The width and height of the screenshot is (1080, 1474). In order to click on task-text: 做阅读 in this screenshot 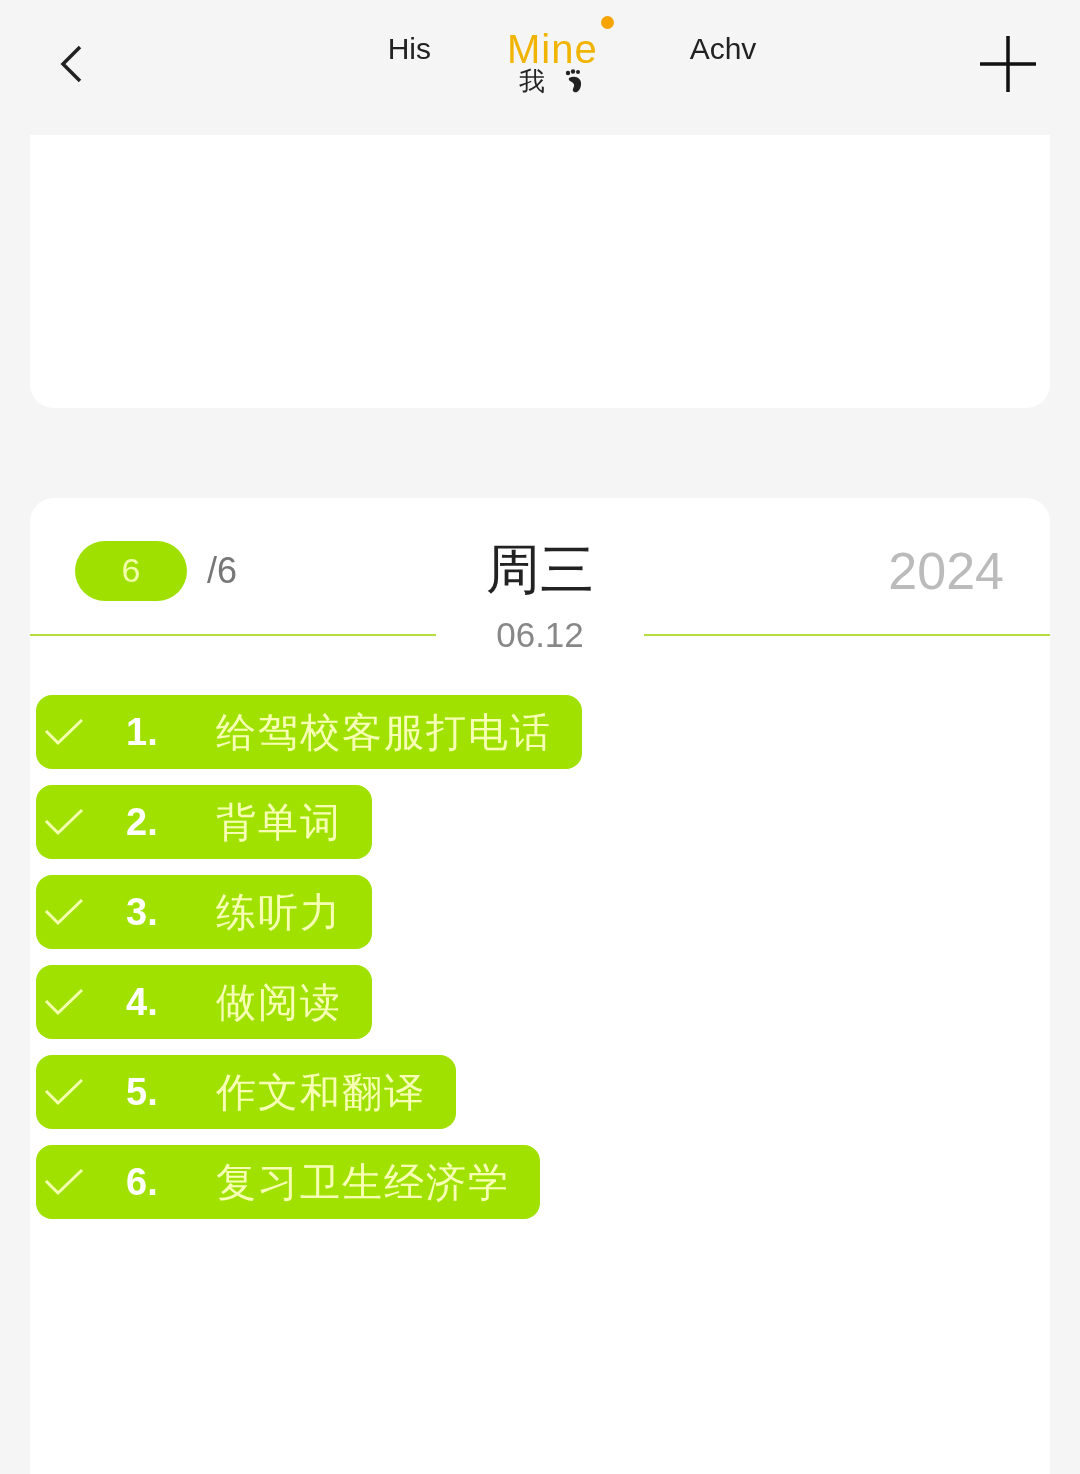, I will do `click(279, 1002)`.